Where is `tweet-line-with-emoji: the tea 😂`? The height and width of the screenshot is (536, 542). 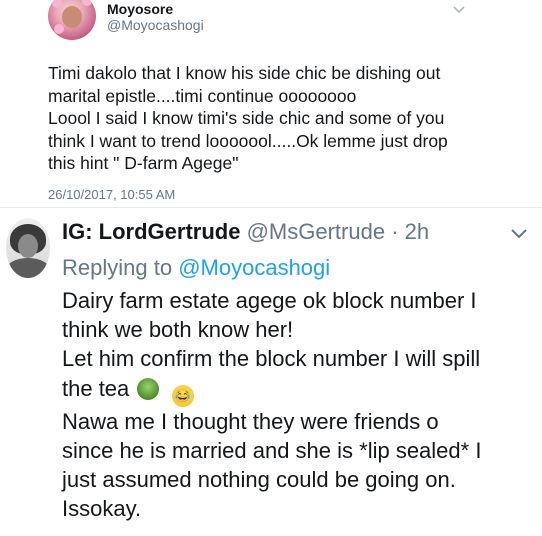
tweet-line-with-emoji: the tea 😂 is located at coordinates (299, 390).